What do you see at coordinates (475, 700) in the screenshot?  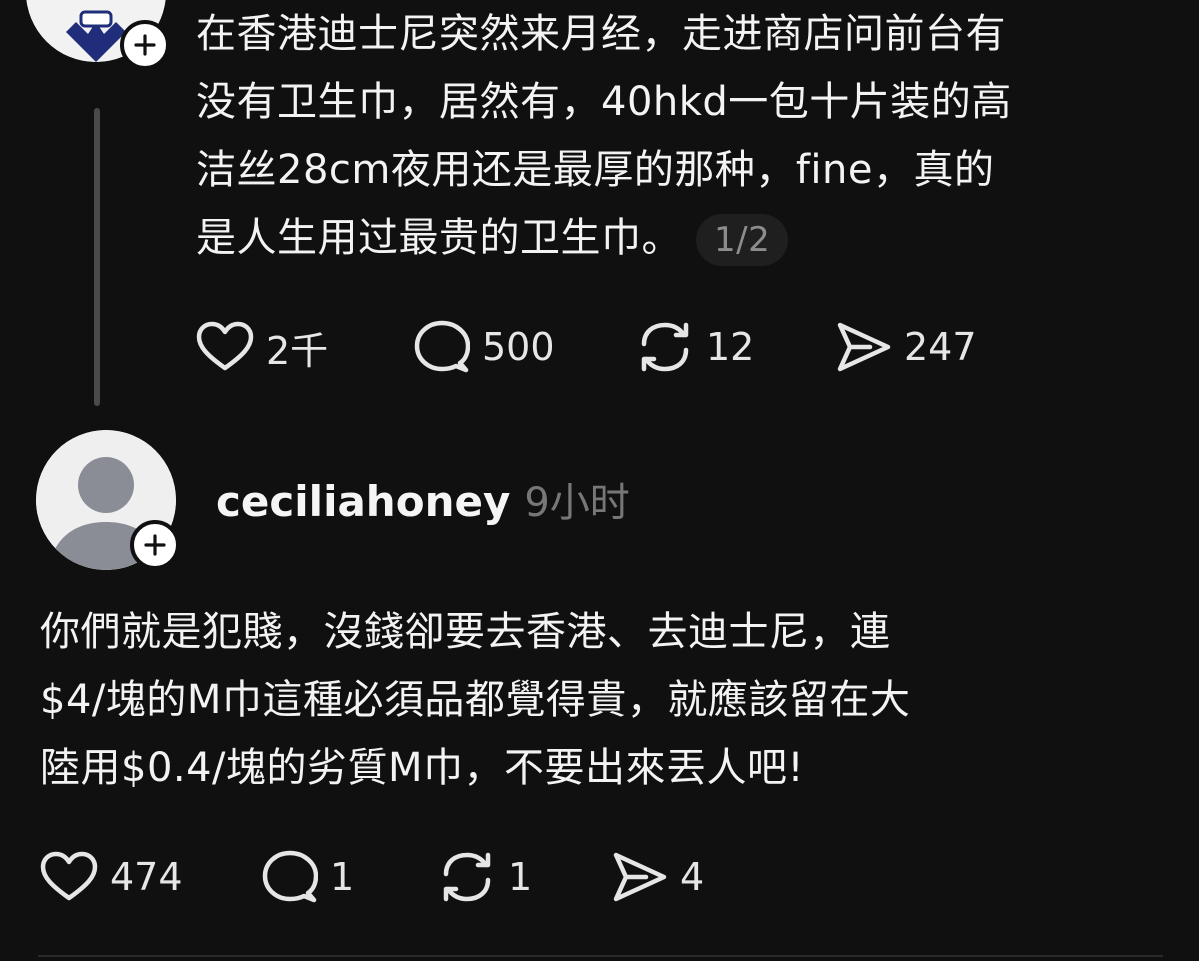 I see `post-text-line: $4/塊的M巾這種必須品都覺得貴，就應該留在大` at bounding box center [475, 700].